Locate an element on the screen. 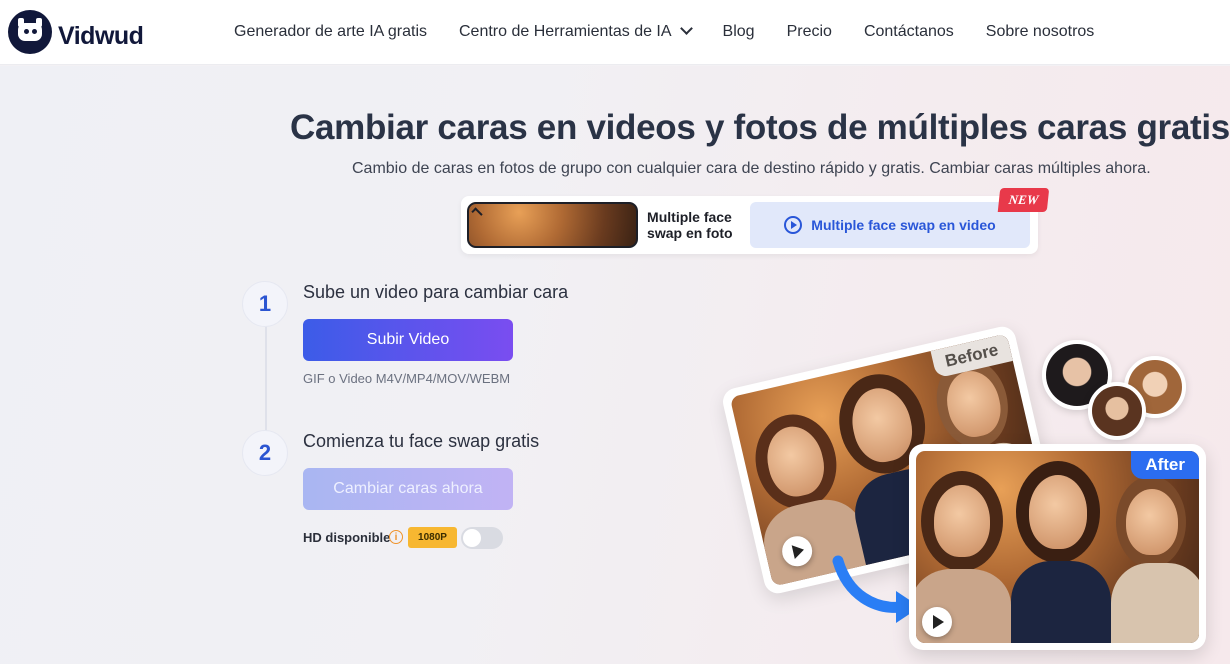 Image resolution: width=1230 pixels, height=664 pixels. toggle-knob is located at coordinates (472, 538).